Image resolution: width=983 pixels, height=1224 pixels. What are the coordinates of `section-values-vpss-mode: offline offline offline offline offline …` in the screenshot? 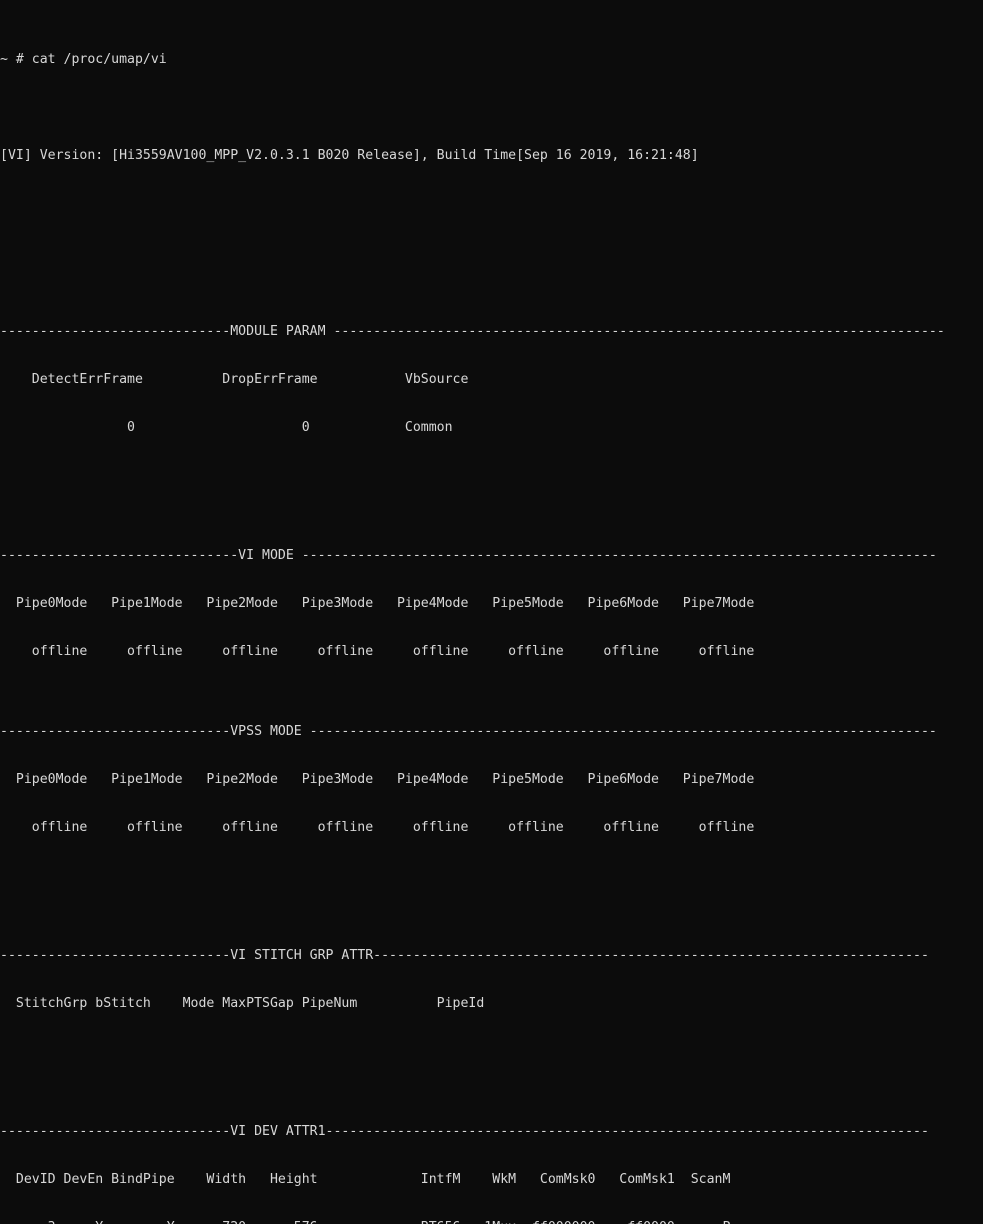 It's located at (377, 827).